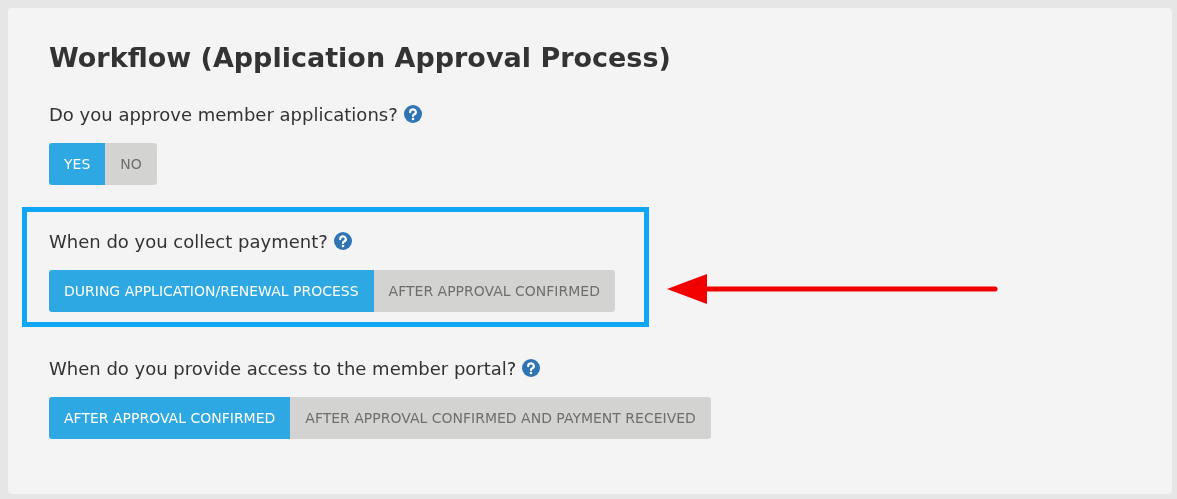  Describe the element at coordinates (500, 418) in the screenshot. I see `option-button: AFTER APPROVAL CONFIRMED AND PAYMENT RECEIVED` at that location.